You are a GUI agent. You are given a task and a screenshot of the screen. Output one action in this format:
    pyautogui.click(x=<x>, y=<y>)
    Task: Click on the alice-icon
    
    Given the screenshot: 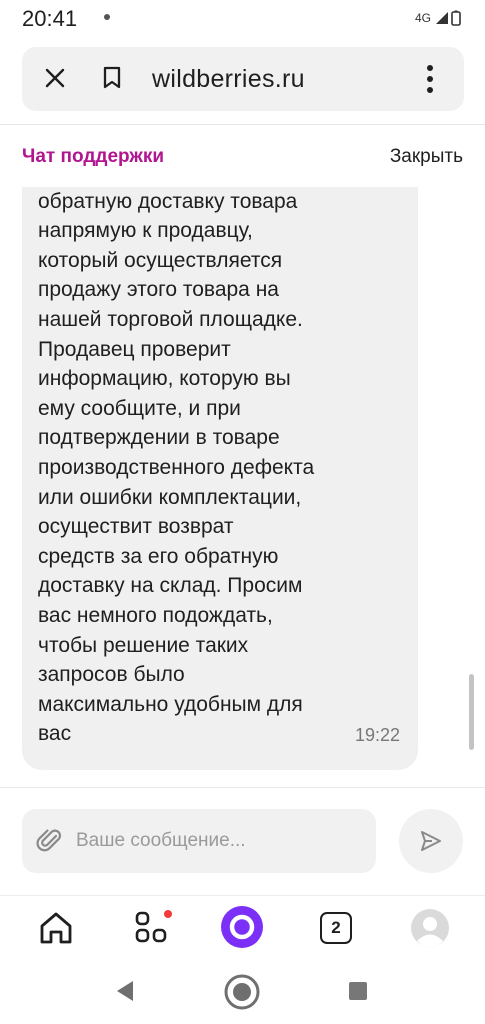 What is the action you would take?
    pyautogui.click(x=242, y=927)
    